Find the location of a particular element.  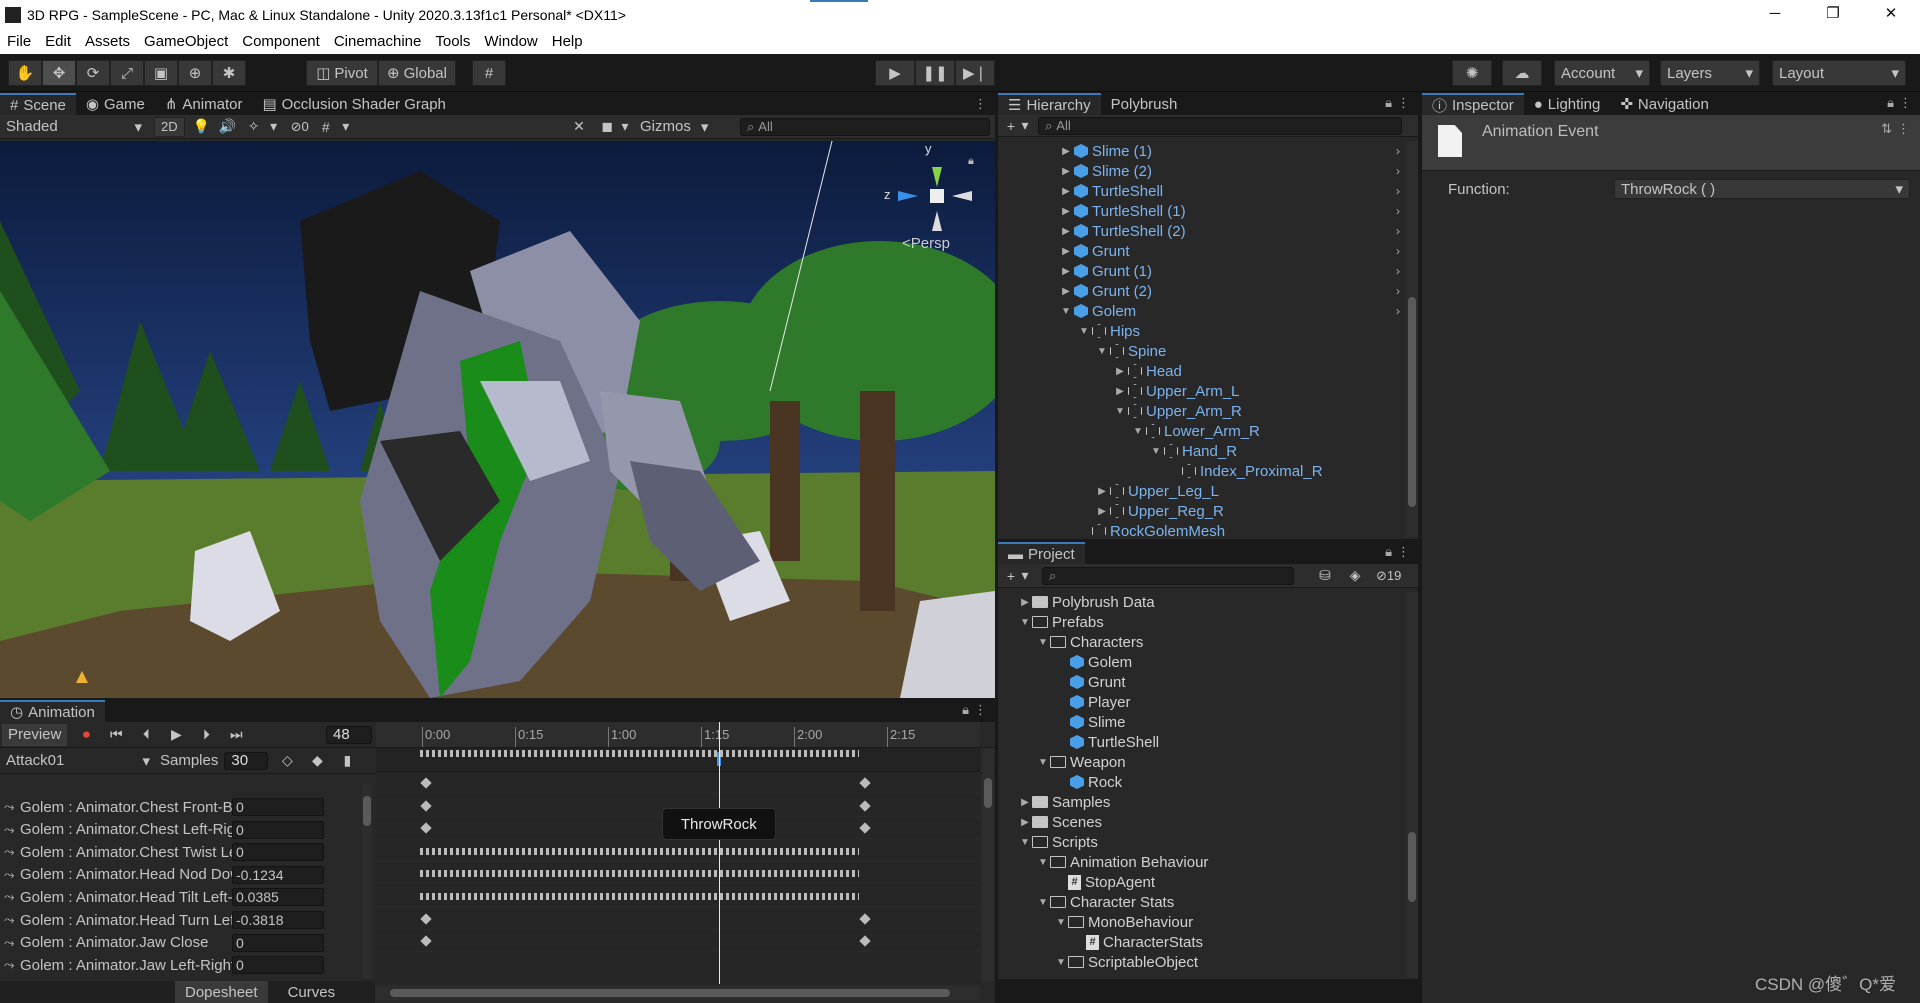

camera-icon: ◼ is located at coordinates (607, 127).